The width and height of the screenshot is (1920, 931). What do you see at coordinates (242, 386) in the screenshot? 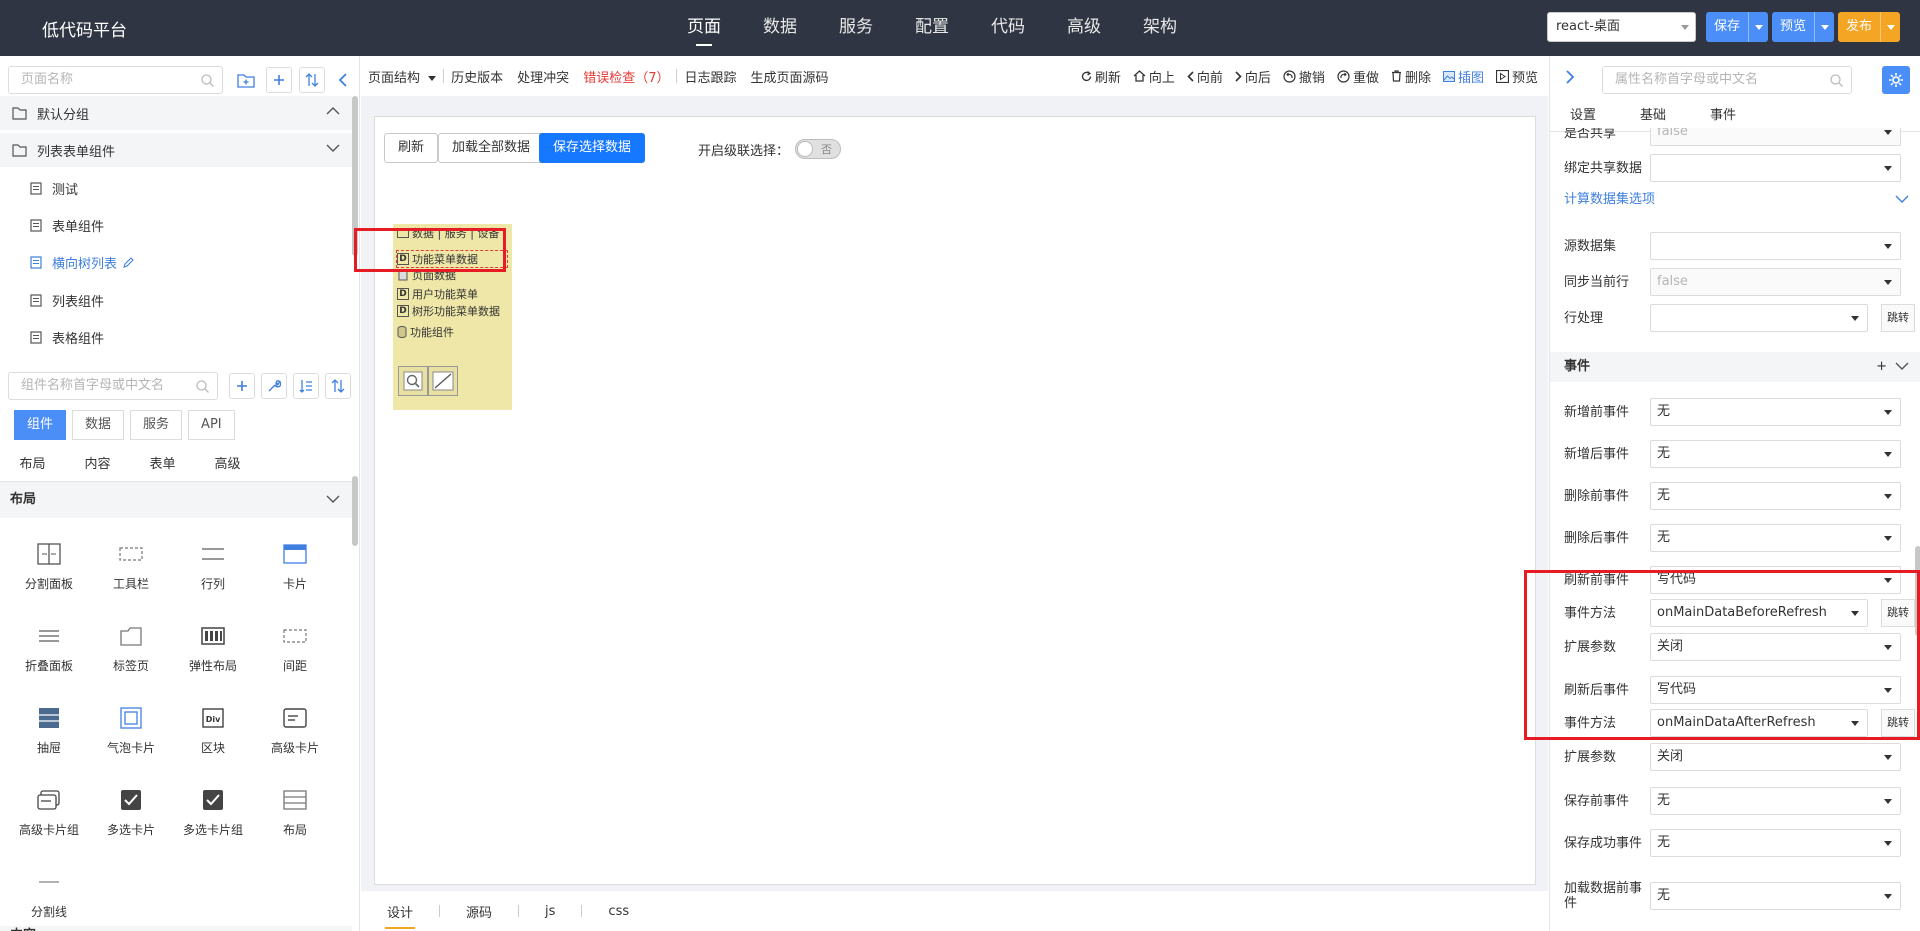
I see `add-component-button` at bounding box center [242, 386].